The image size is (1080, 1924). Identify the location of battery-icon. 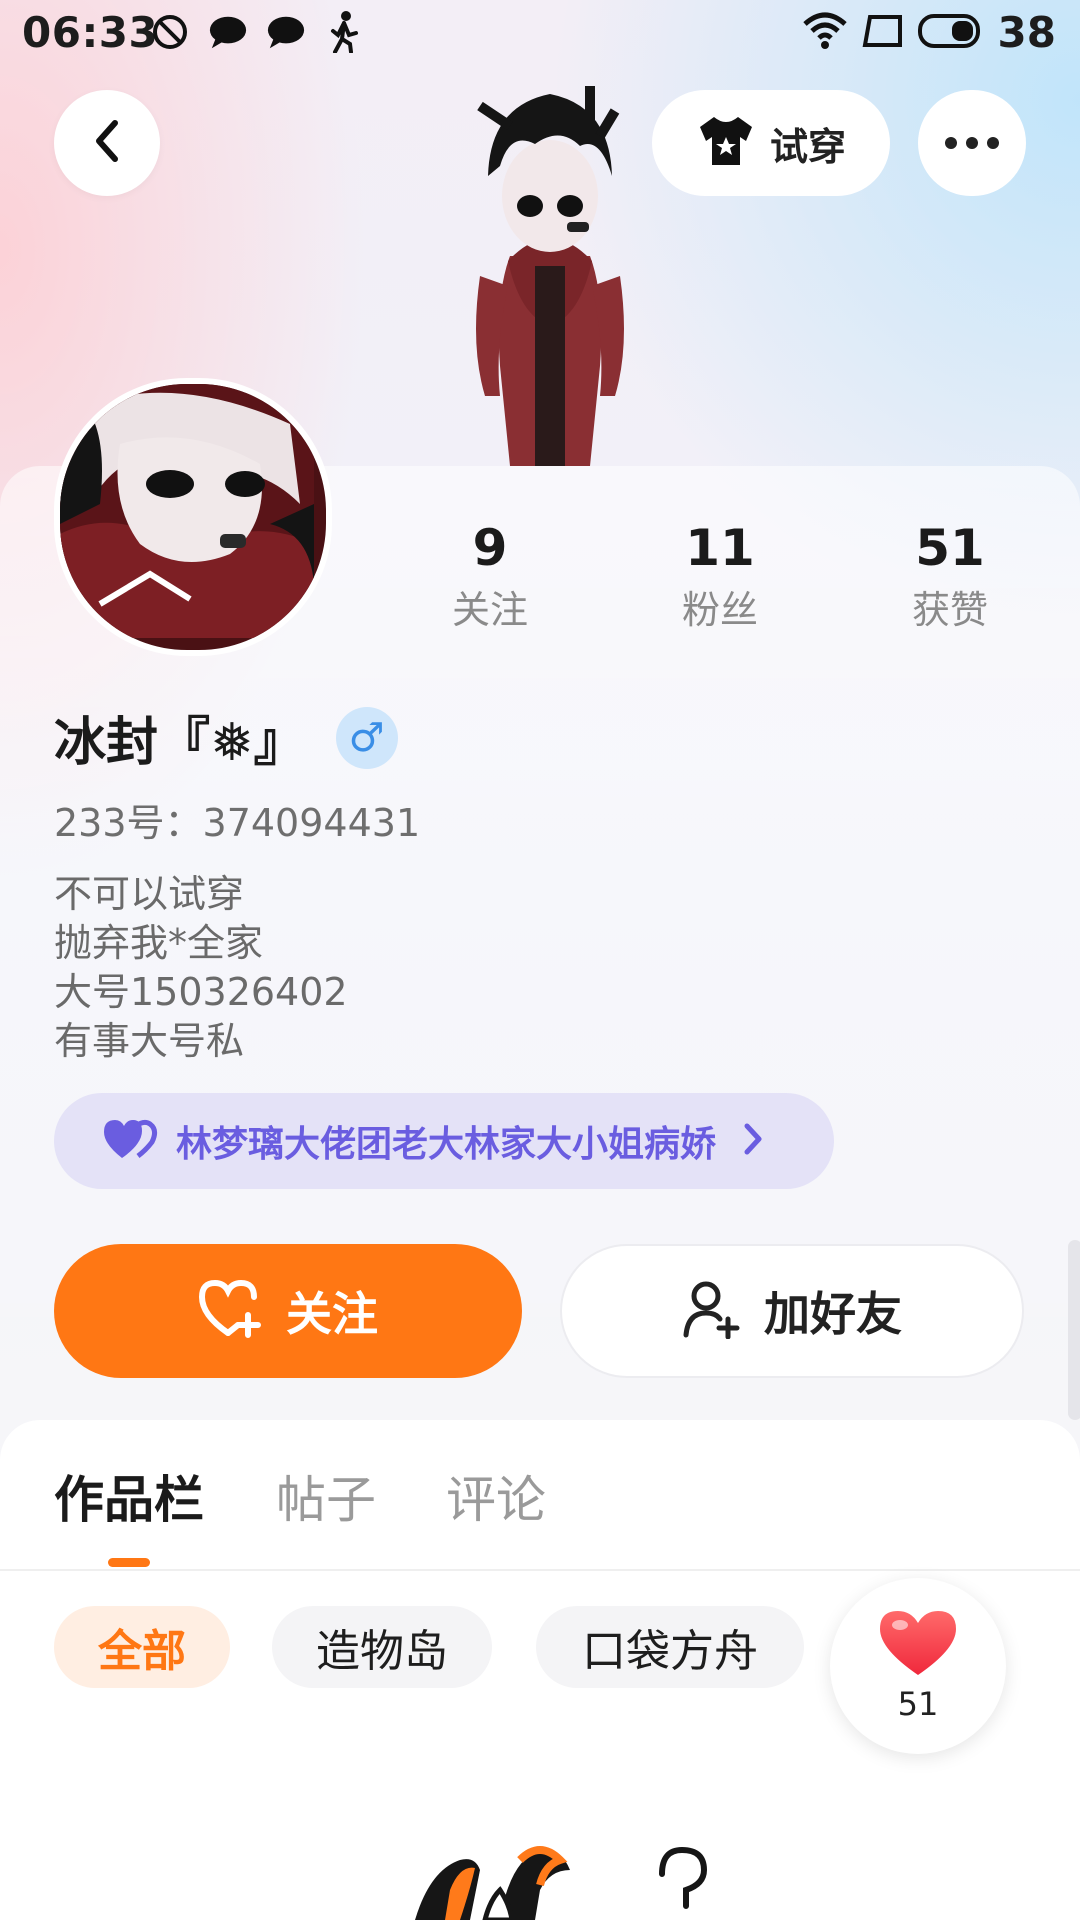
(950, 33).